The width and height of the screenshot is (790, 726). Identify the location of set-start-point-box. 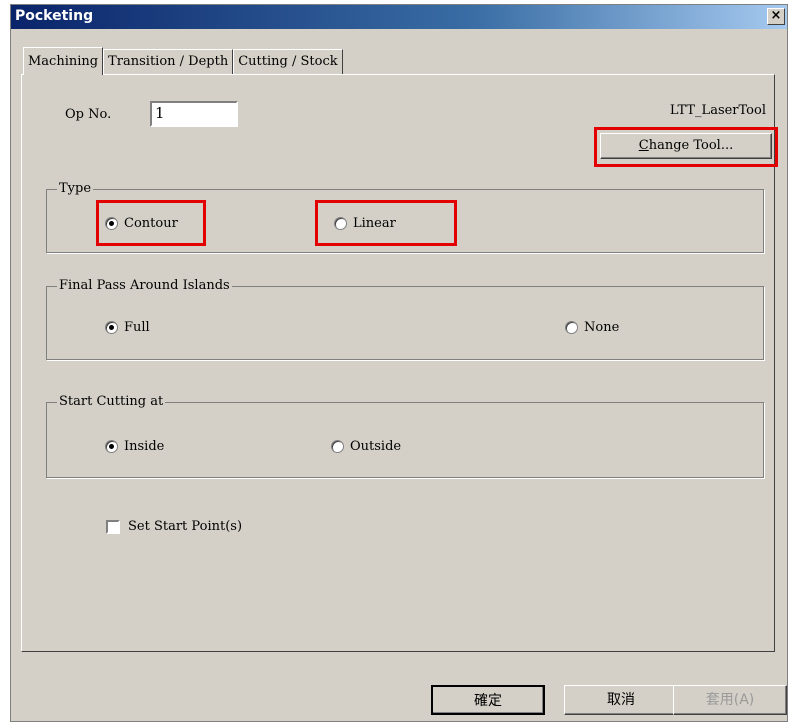
(113, 526).